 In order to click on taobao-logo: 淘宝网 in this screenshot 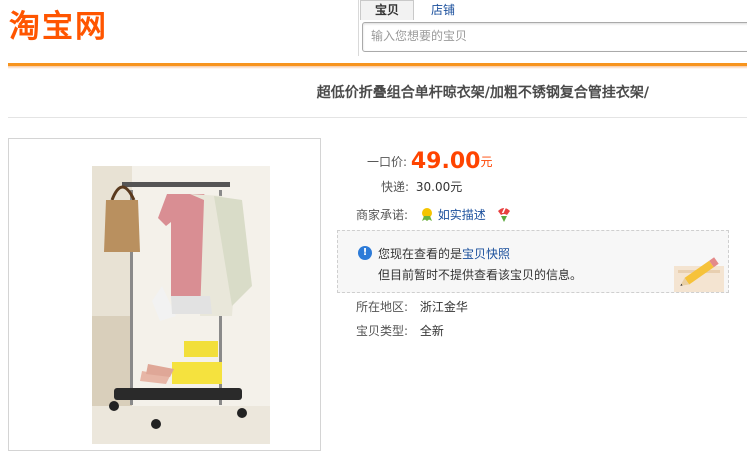, I will do `click(58, 27)`.